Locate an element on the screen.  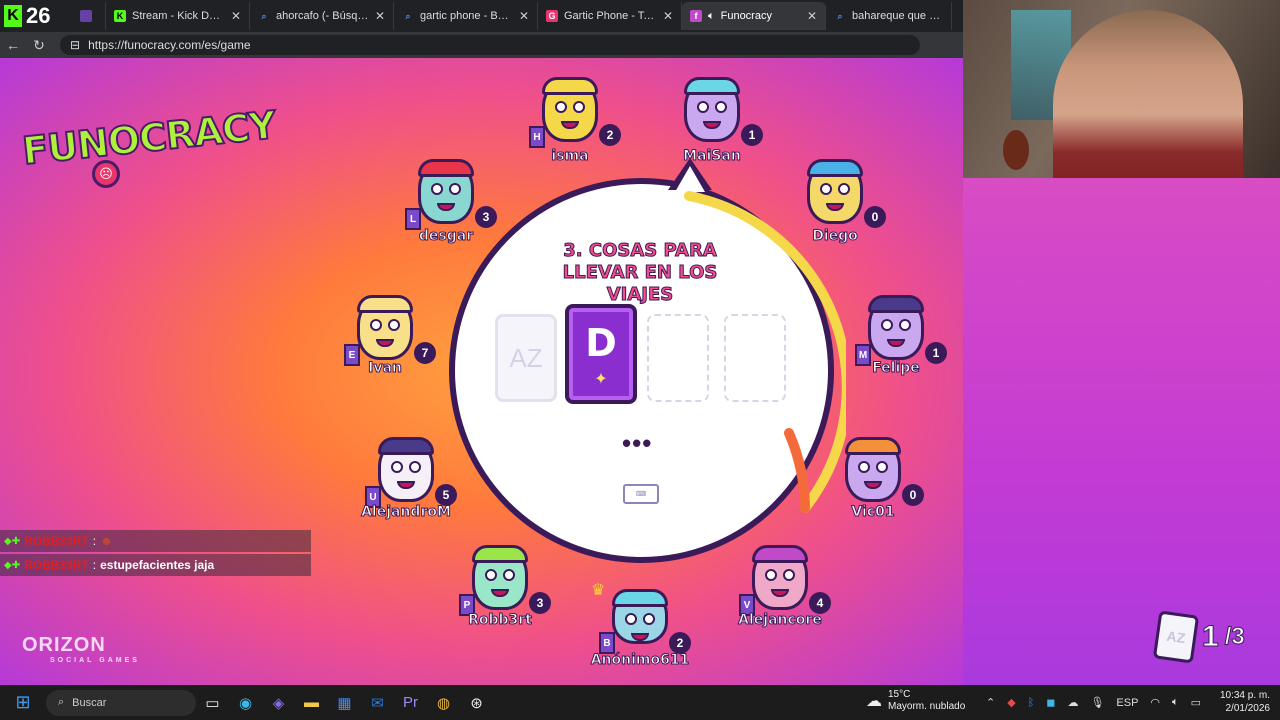
premiere-icon: Pr is located at coordinates (410, 702).